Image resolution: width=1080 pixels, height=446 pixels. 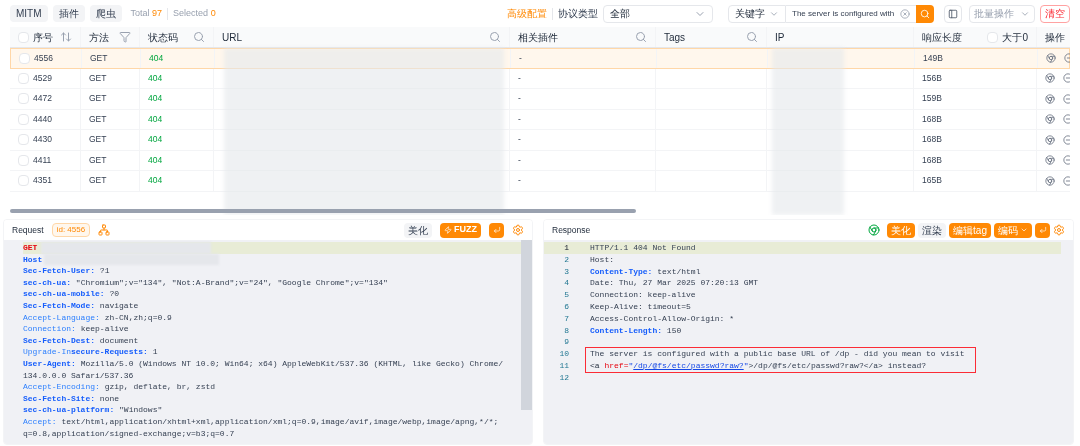 What do you see at coordinates (851, 13) in the screenshot?
I see `search-field: The server is configured with` at bounding box center [851, 13].